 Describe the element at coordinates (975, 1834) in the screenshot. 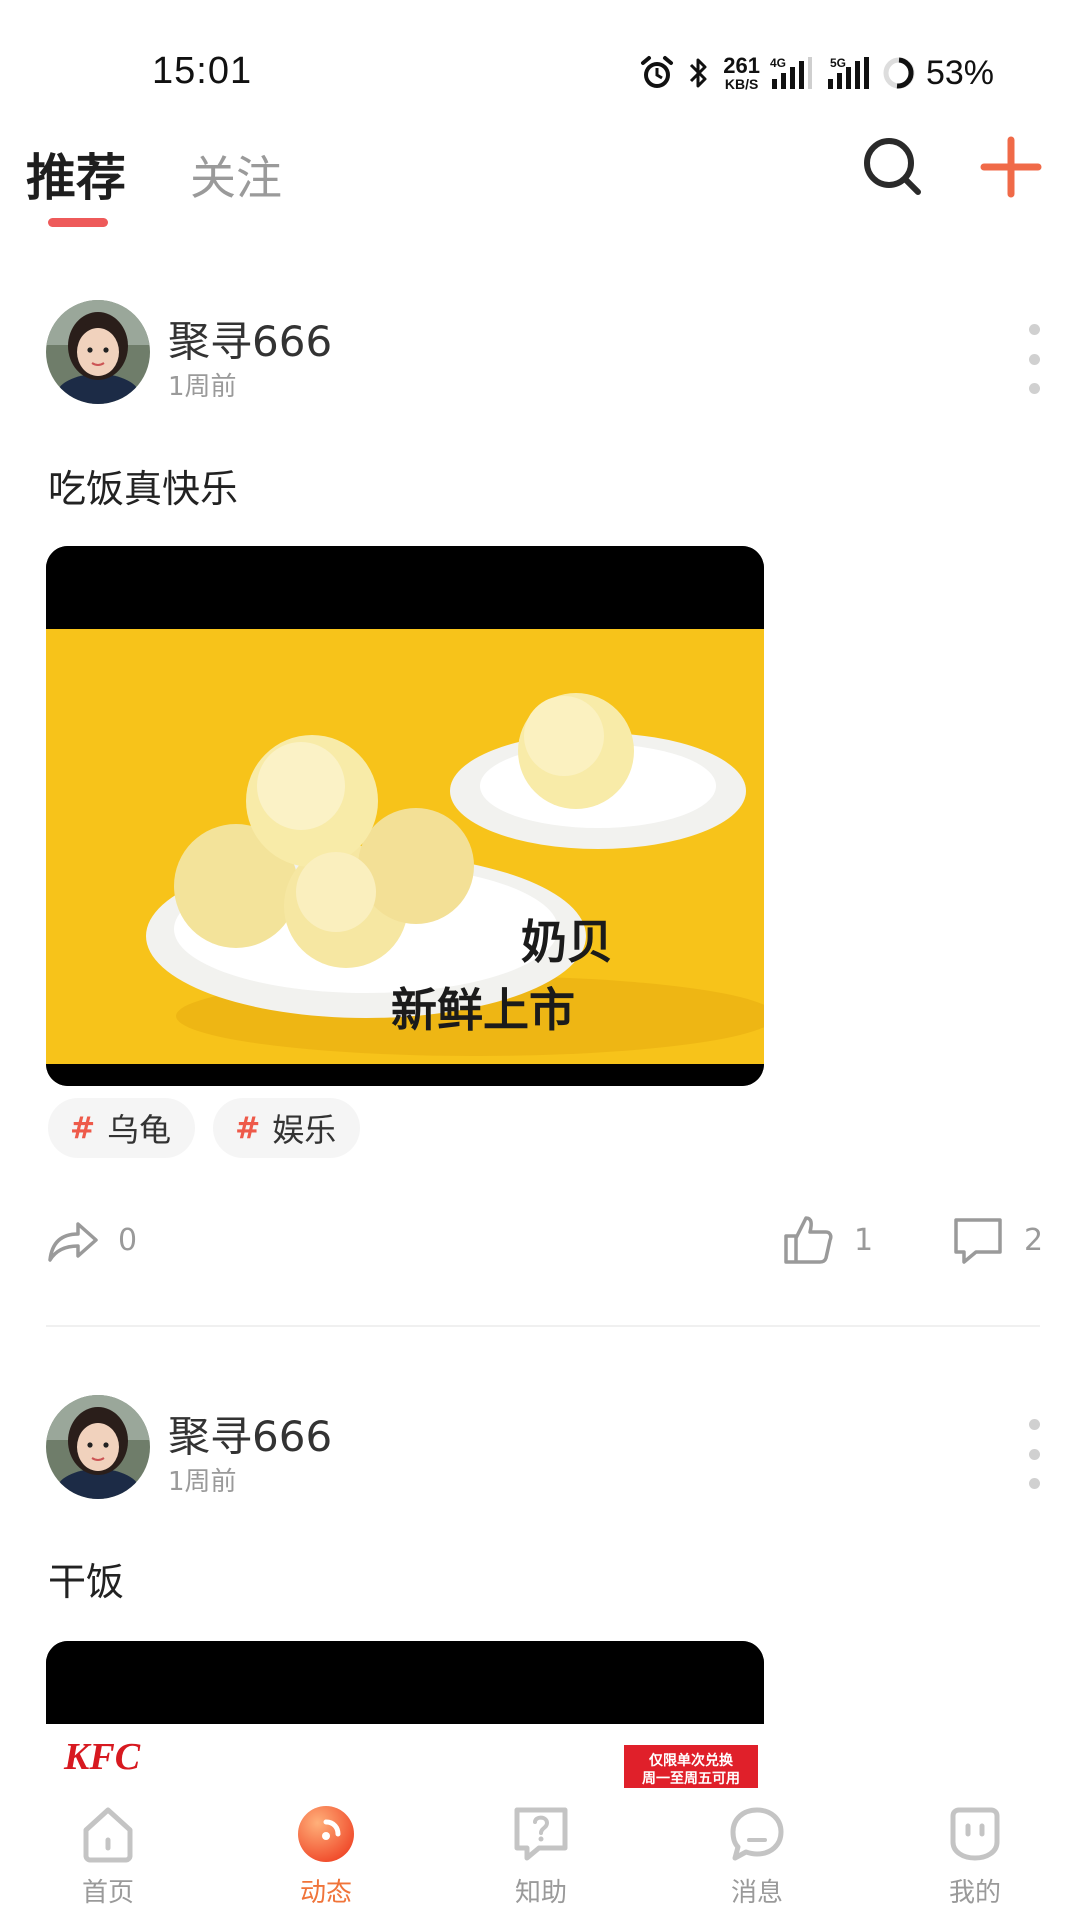

I see `profile-icon` at that location.